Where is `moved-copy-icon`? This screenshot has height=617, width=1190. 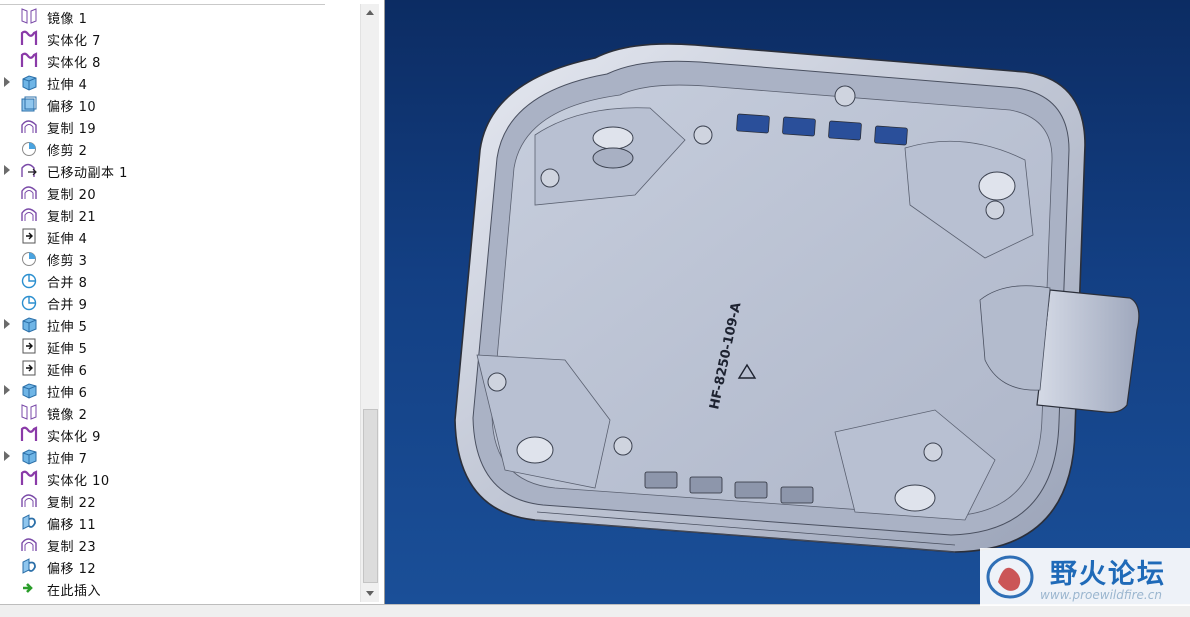
moved-copy-icon is located at coordinates (29, 170).